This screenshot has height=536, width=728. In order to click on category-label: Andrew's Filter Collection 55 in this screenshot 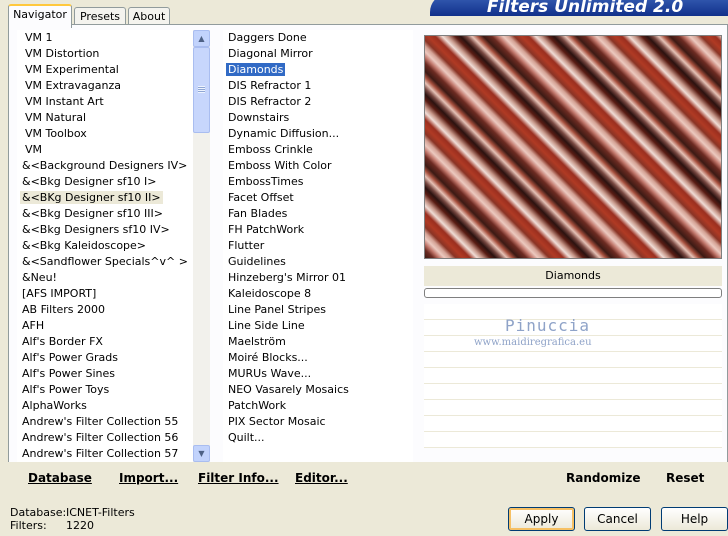, I will do `click(100, 421)`.